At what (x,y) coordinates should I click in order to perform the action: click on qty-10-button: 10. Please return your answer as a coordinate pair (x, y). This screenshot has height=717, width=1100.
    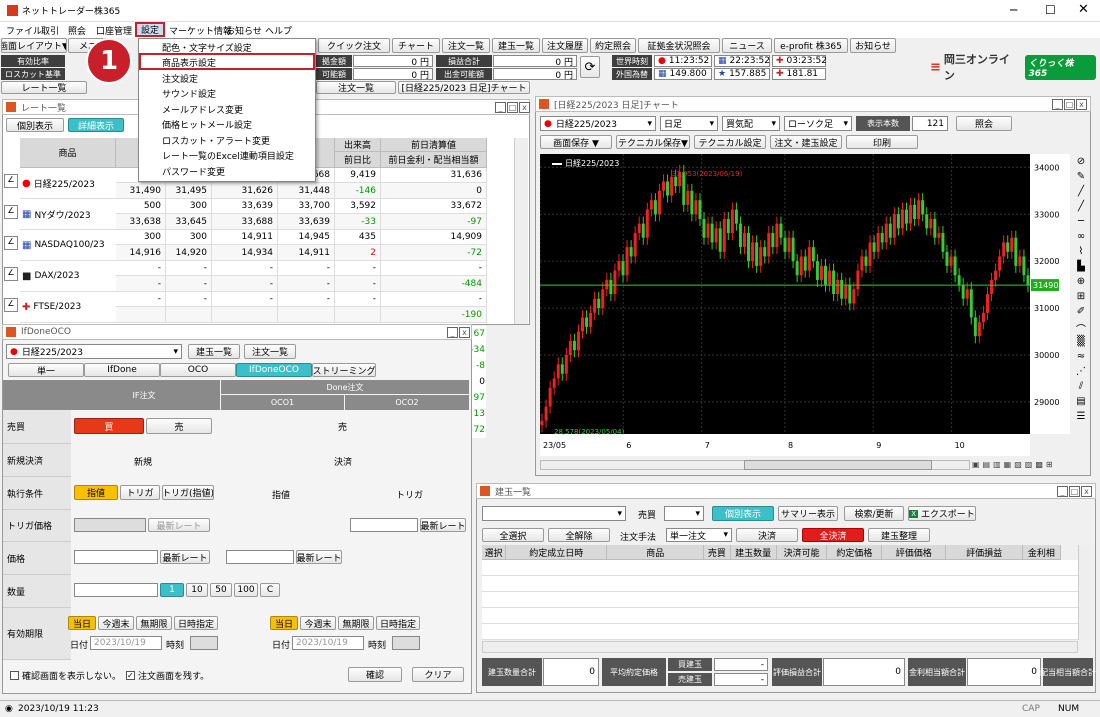
    Looking at the image, I should click on (197, 590).